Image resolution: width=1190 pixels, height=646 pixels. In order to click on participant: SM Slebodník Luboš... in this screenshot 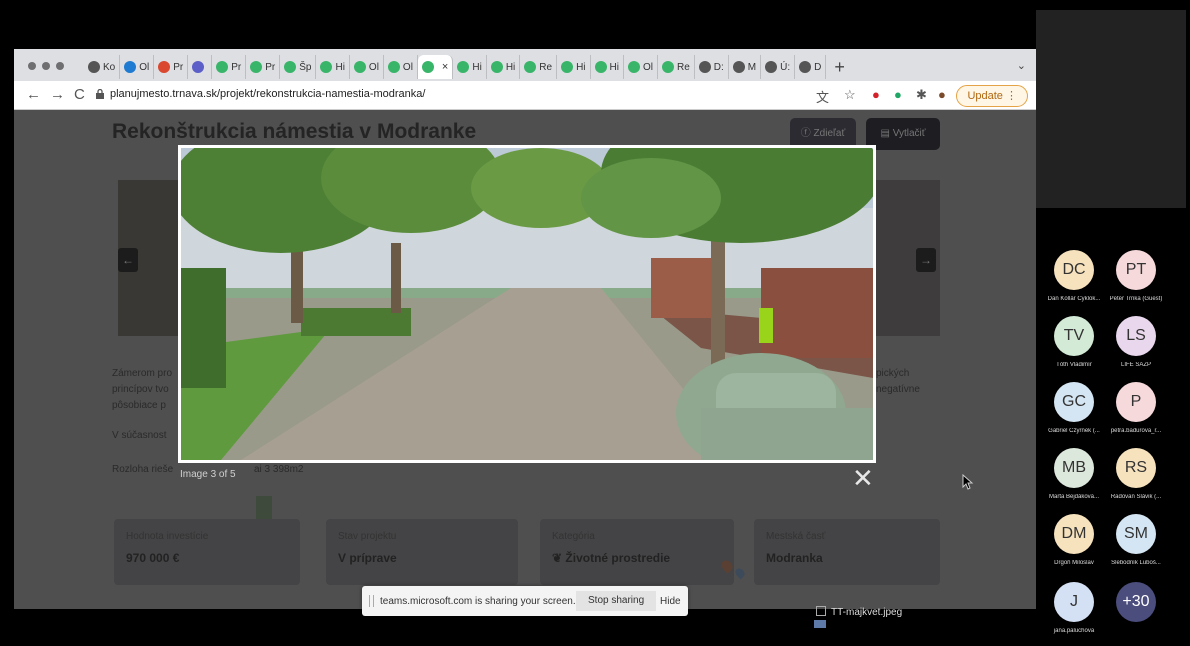, I will do `click(1136, 540)`.